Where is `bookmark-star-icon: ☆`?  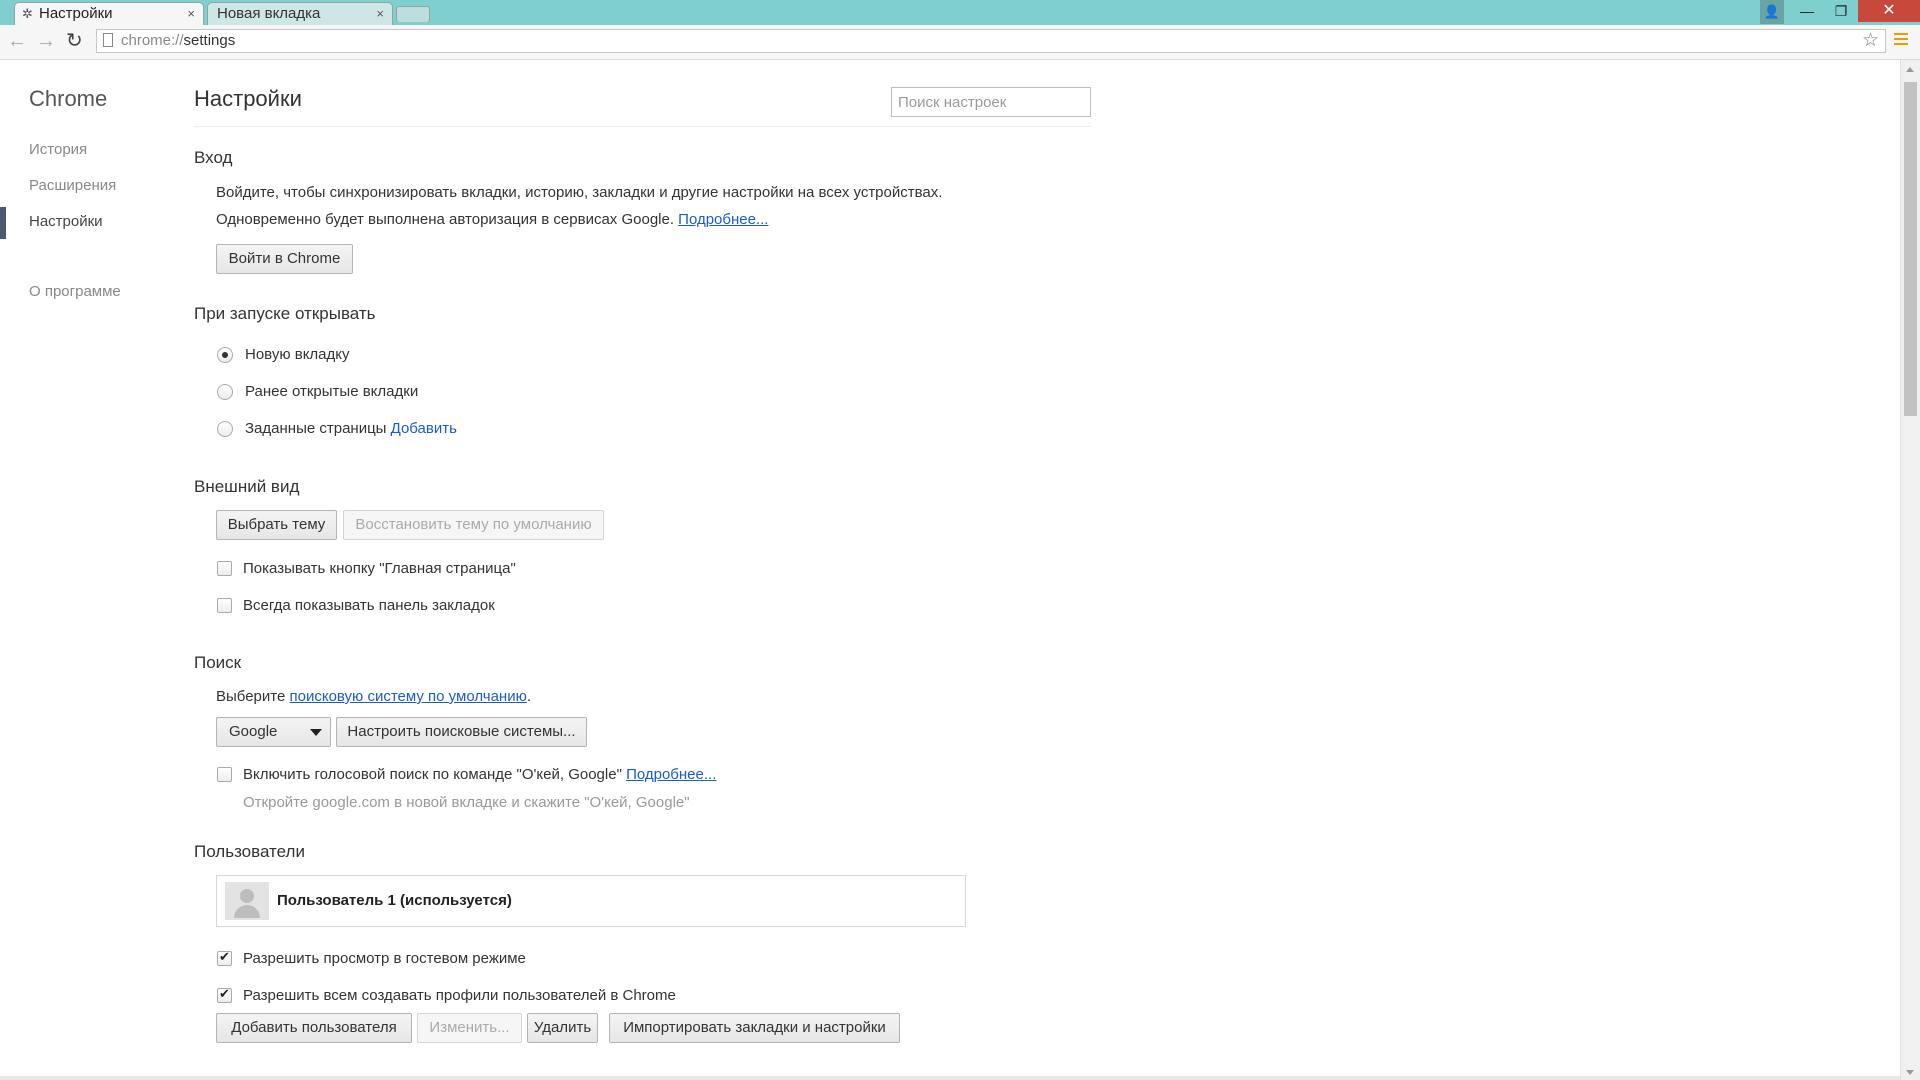 bookmark-star-icon: ☆ is located at coordinates (1870, 41).